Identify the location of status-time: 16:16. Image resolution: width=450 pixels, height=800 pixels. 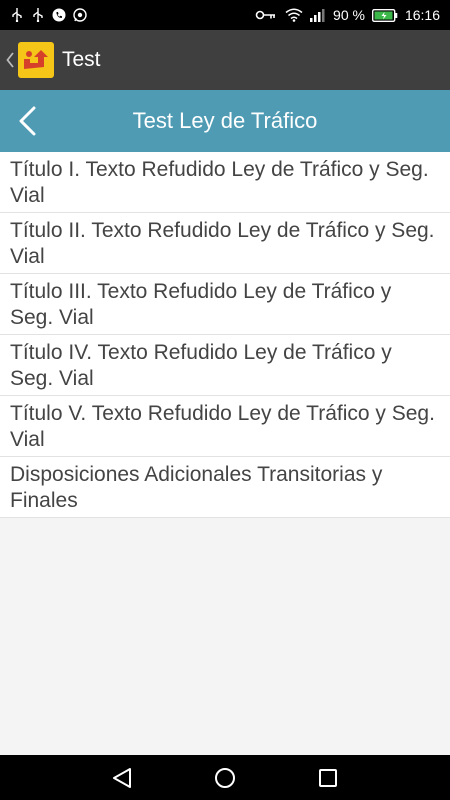
(422, 15).